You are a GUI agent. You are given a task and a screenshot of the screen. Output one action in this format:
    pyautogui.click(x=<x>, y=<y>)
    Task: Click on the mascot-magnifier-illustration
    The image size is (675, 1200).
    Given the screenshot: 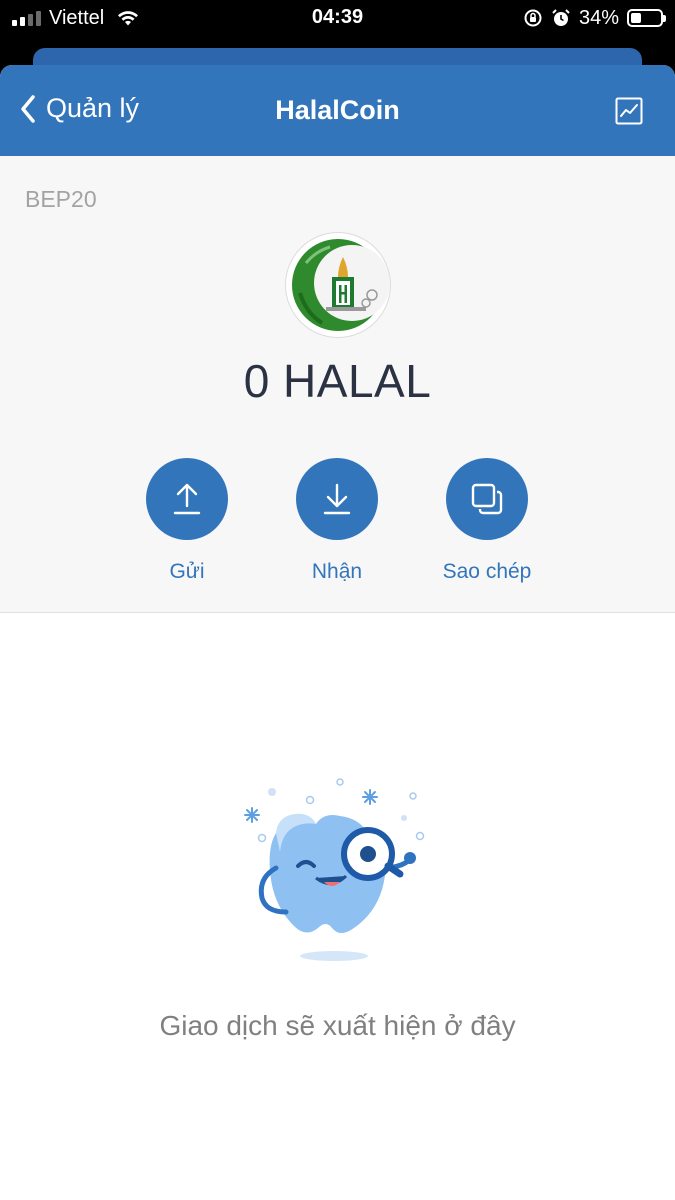 What is the action you would take?
    pyautogui.click(x=334, y=869)
    